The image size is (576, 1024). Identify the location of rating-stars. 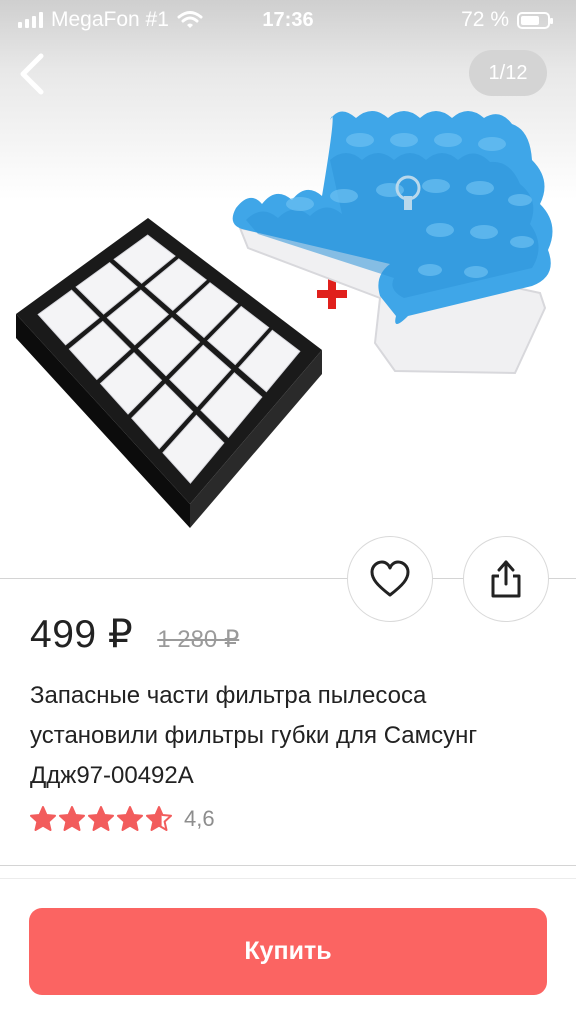
(101, 819).